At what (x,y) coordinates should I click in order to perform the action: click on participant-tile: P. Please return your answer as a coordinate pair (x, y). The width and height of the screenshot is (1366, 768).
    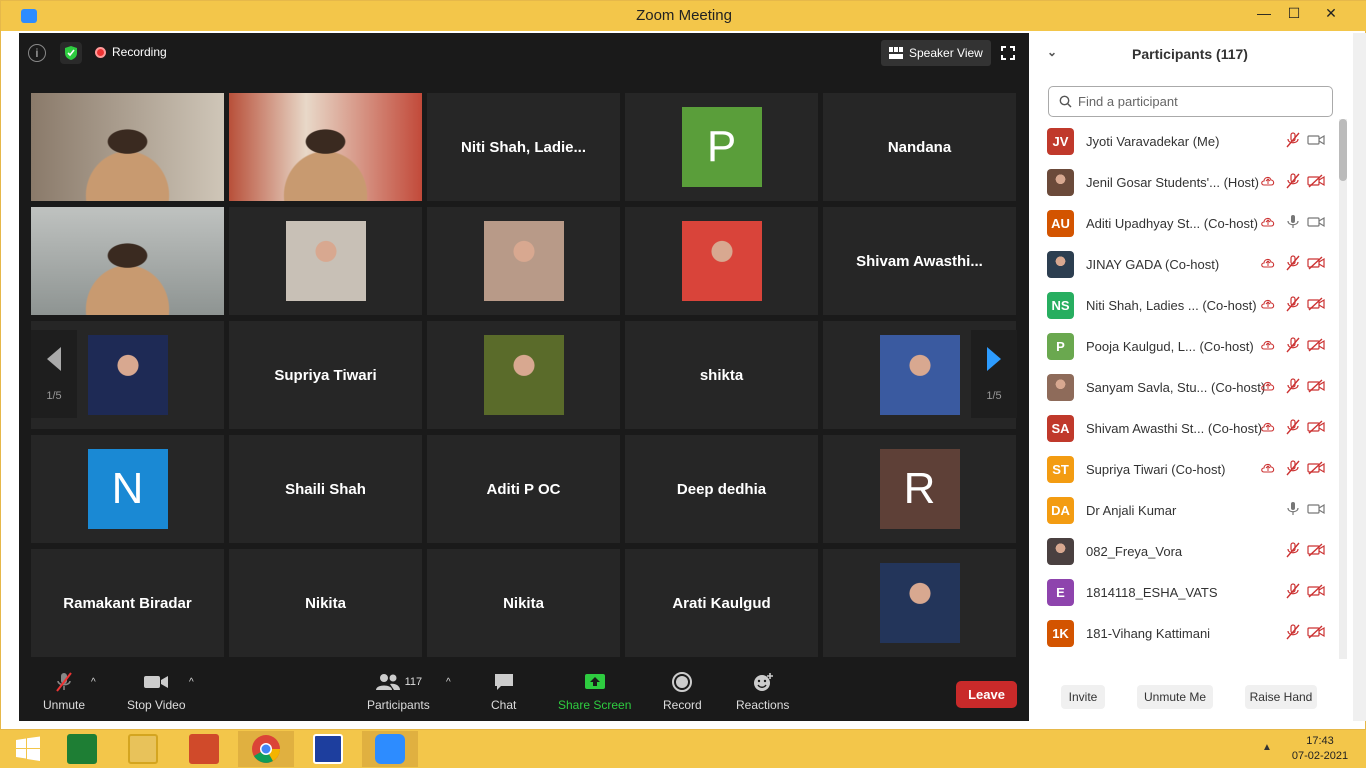
    Looking at the image, I should click on (721, 147).